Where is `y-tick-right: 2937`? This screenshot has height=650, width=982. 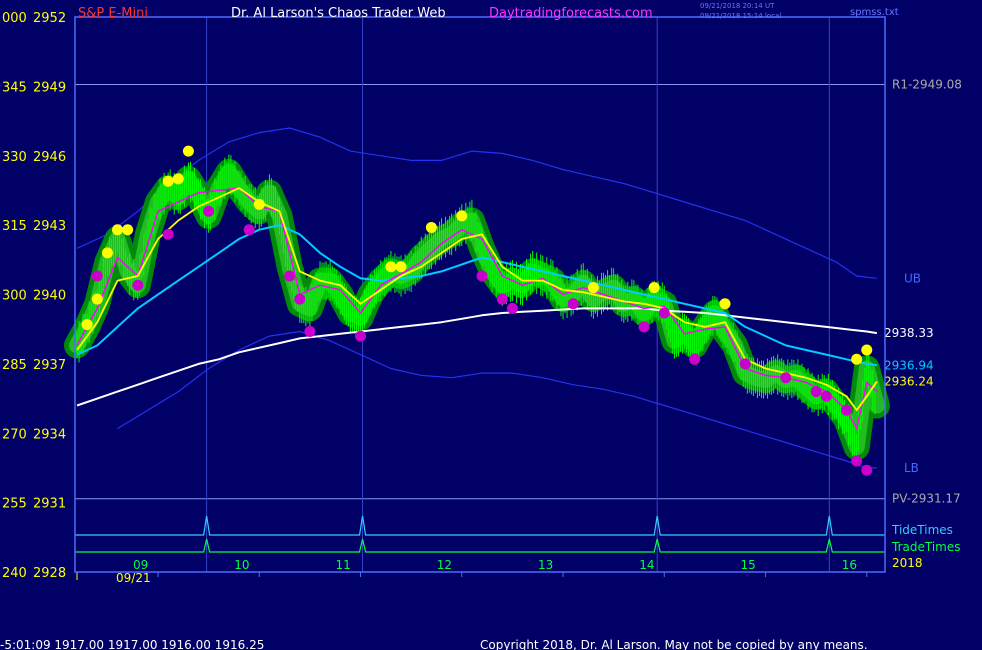 y-tick-right: 2937 is located at coordinates (49, 365).